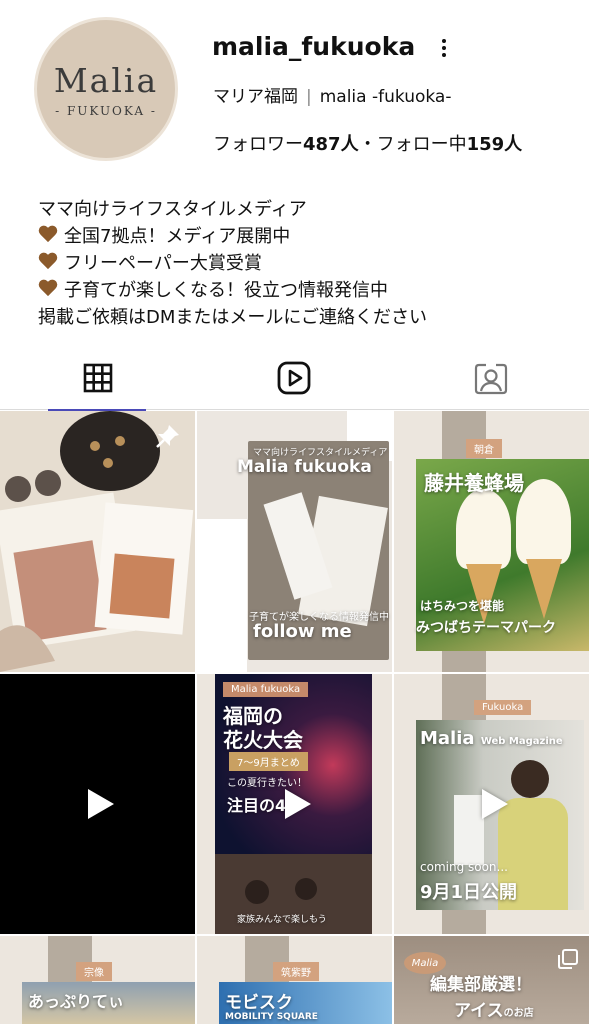 The image size is (589, 1024). I want to click on bio-line-text: フリーペーパー大賞受賞, so click(163, 263).